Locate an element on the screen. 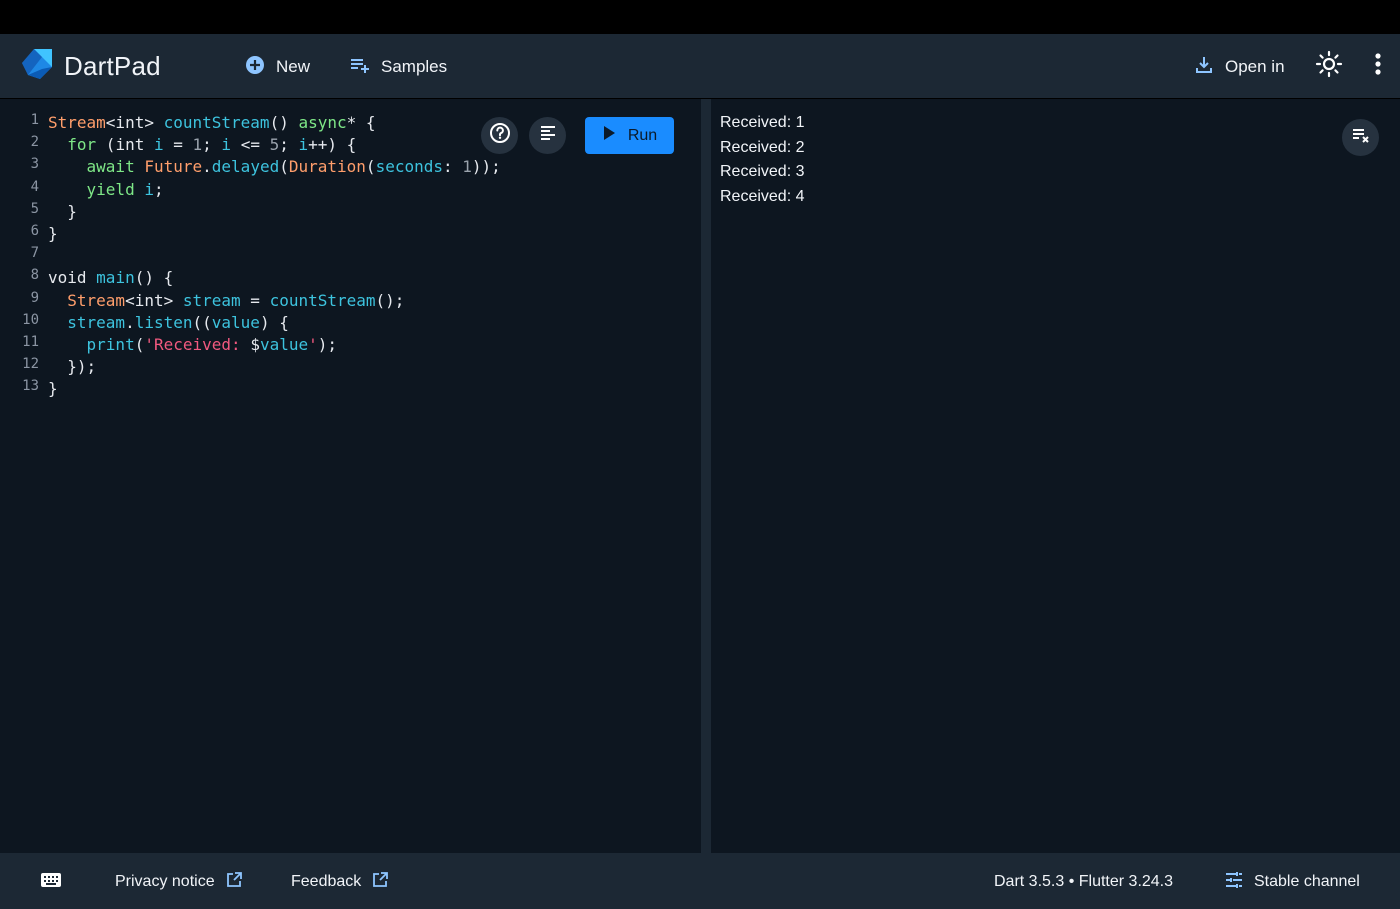  more-vert-icon is located at coordinates (1378, 66).